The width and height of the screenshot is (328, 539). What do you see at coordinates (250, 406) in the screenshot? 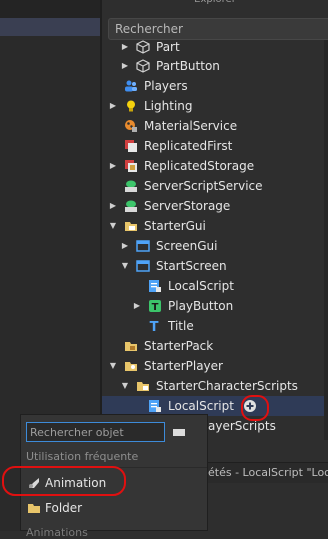
I see `add-object-plus-icon` at bounding box center [250, 406].